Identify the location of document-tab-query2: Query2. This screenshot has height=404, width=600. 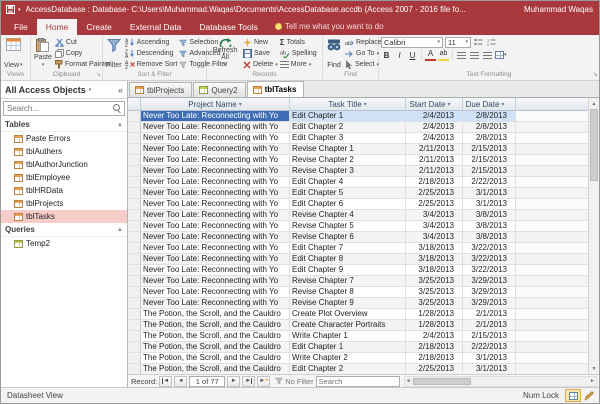
(219, 89).